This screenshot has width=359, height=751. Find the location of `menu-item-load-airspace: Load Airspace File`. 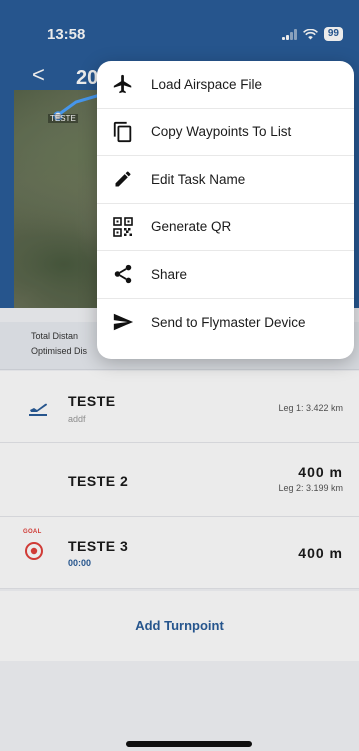

menu-item-load-airspace: Load Airspace File is located at coordinates (225, 85).